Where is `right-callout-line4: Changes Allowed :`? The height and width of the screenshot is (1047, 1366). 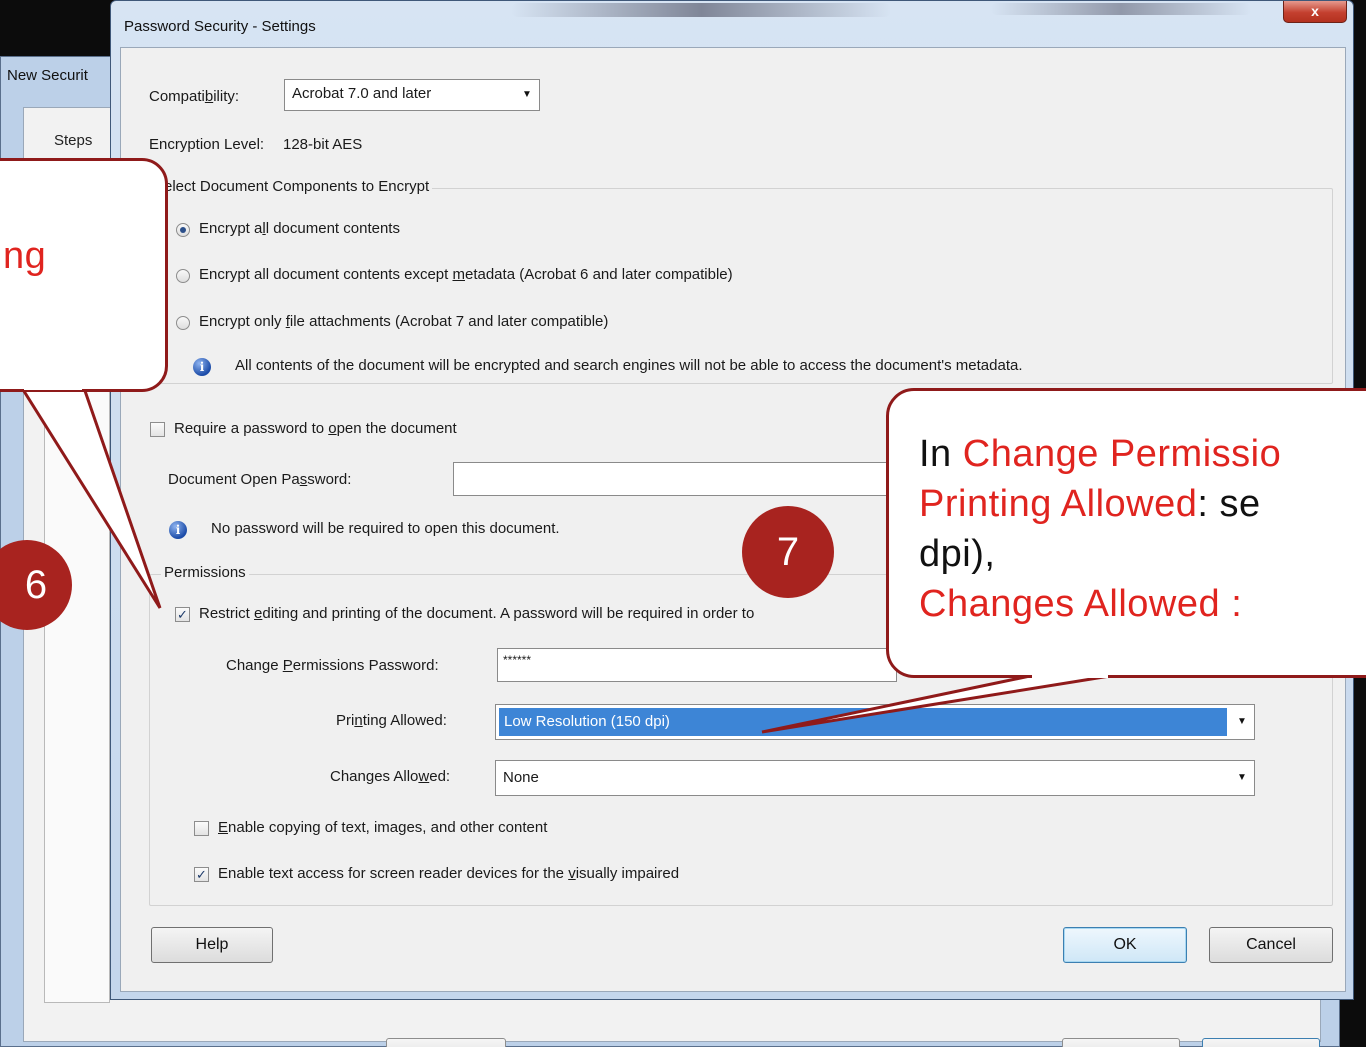 right-callout-line4: Changes Allowed : is located at coordinates (1081, 604).